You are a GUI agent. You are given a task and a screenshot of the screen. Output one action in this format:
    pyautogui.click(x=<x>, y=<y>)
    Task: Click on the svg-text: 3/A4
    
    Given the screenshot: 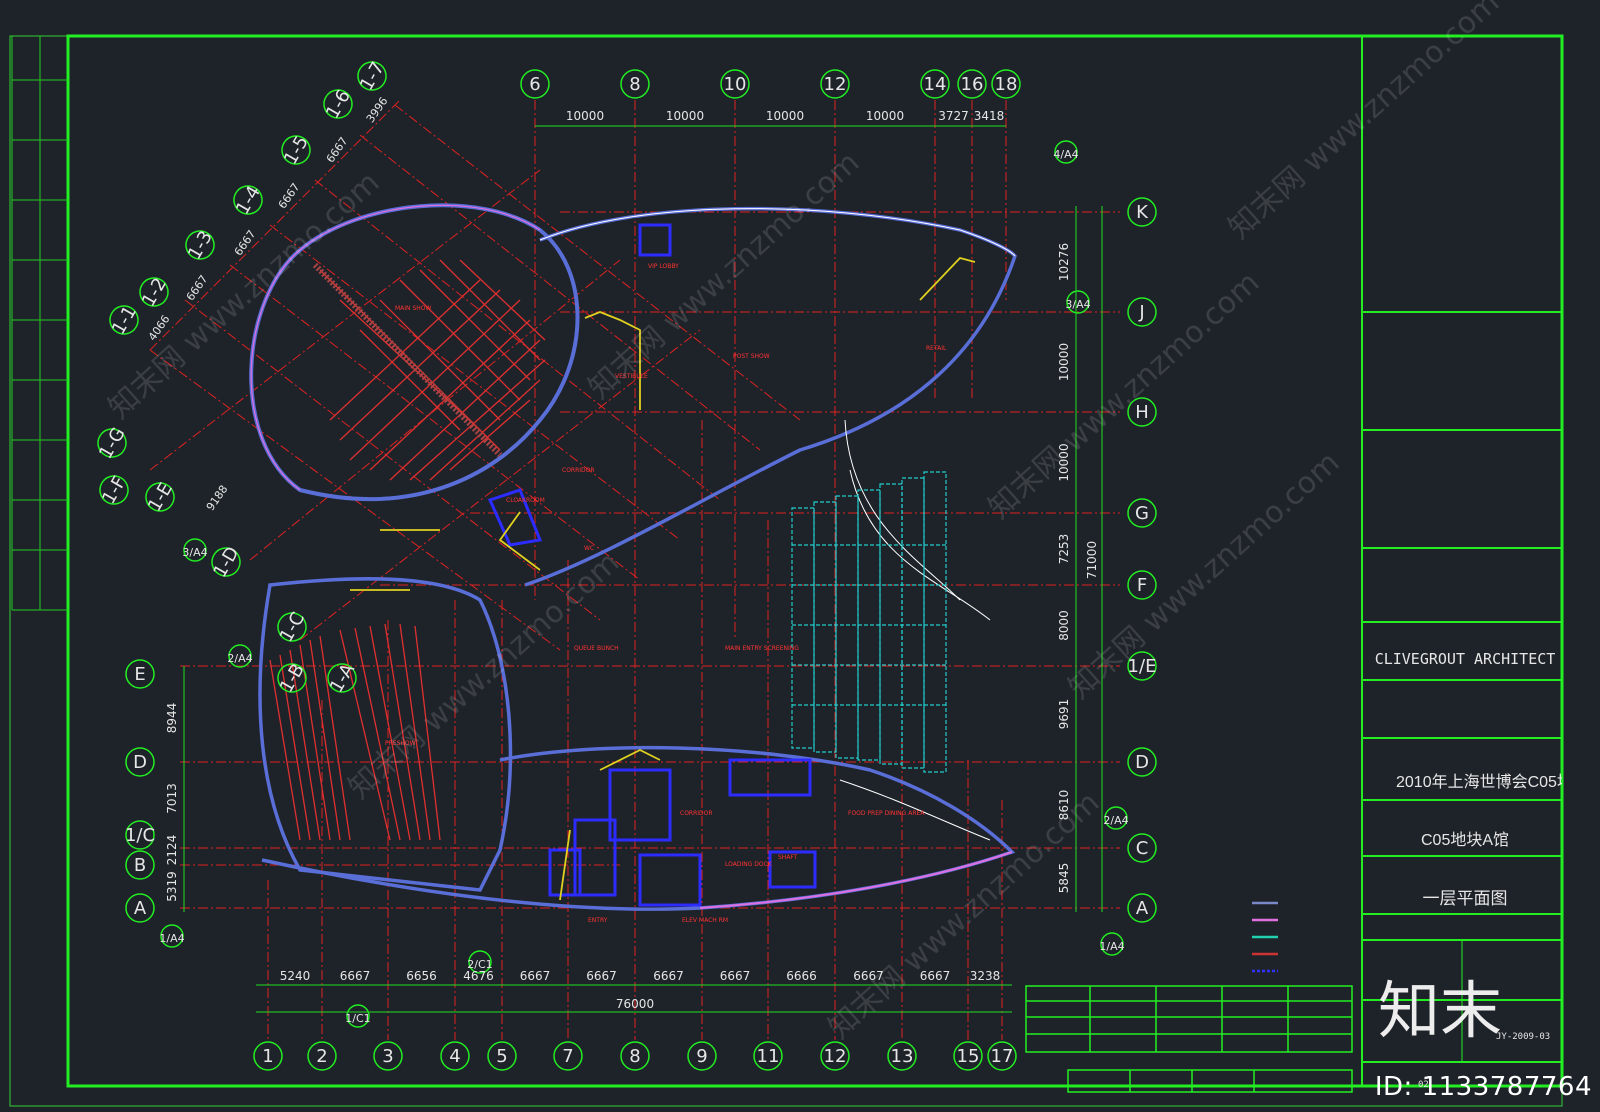 What is the action you would take?
    pyautogui.click(x=1077, y=304)
    